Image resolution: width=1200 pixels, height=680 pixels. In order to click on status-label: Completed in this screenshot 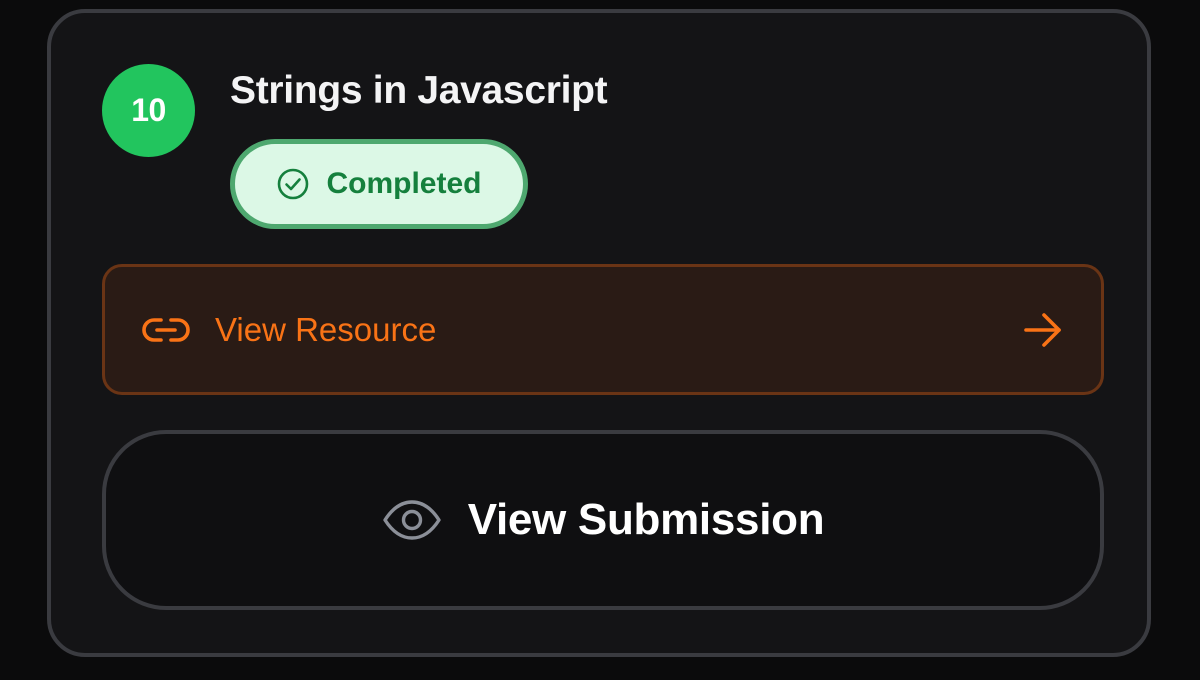, I will do `click(404, 183)`.